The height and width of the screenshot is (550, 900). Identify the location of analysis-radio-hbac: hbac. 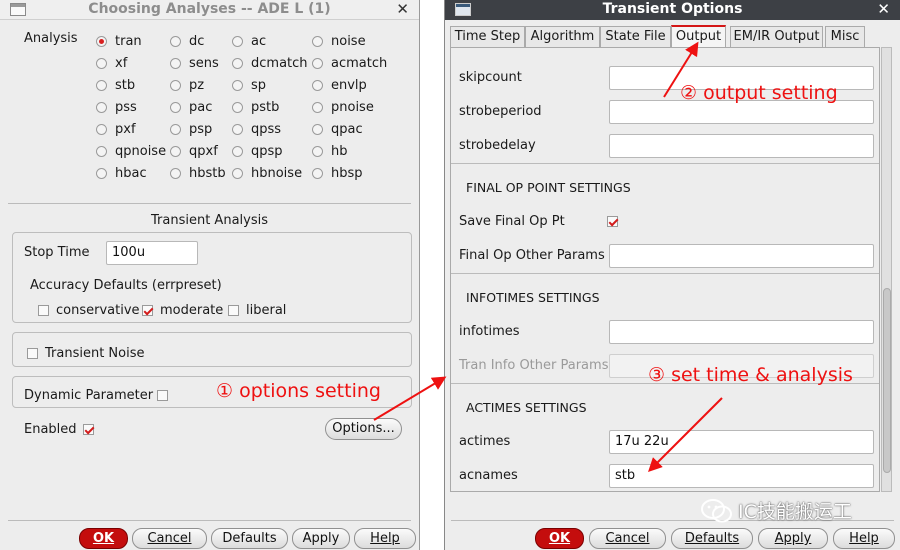
(121, 173).